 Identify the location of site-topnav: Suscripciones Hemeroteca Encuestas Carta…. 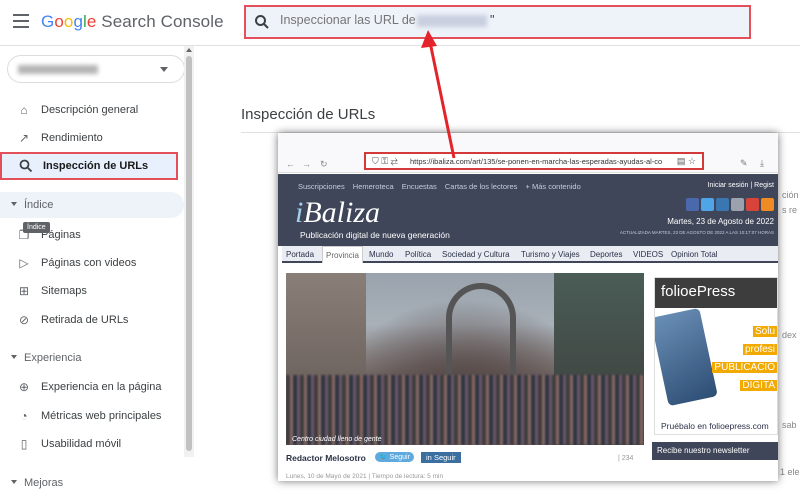
(442, 186).